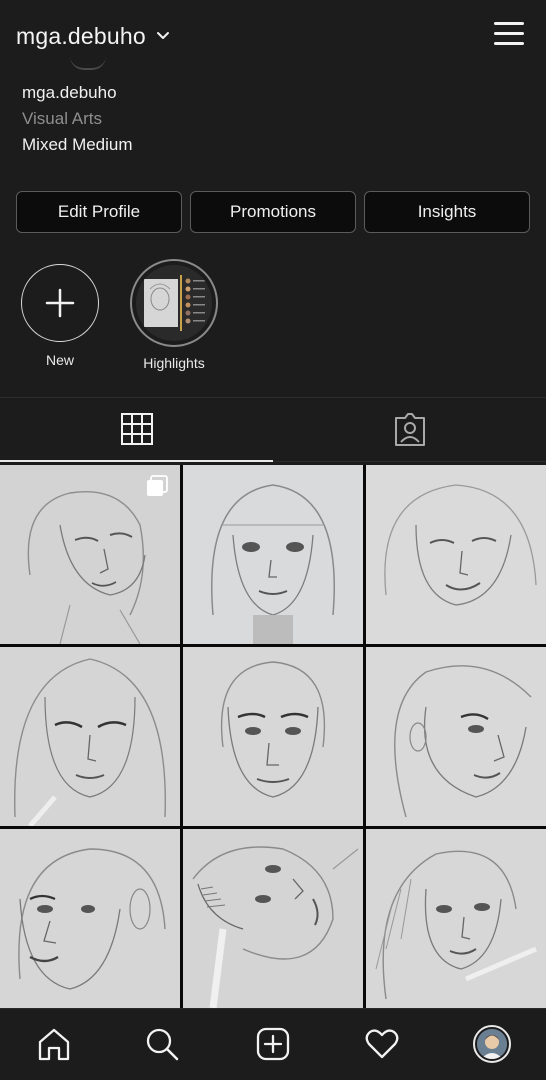 This screenshot has height=1080, width=546. I want to click on account-switcher: mga.debuho, so click(93, 36).